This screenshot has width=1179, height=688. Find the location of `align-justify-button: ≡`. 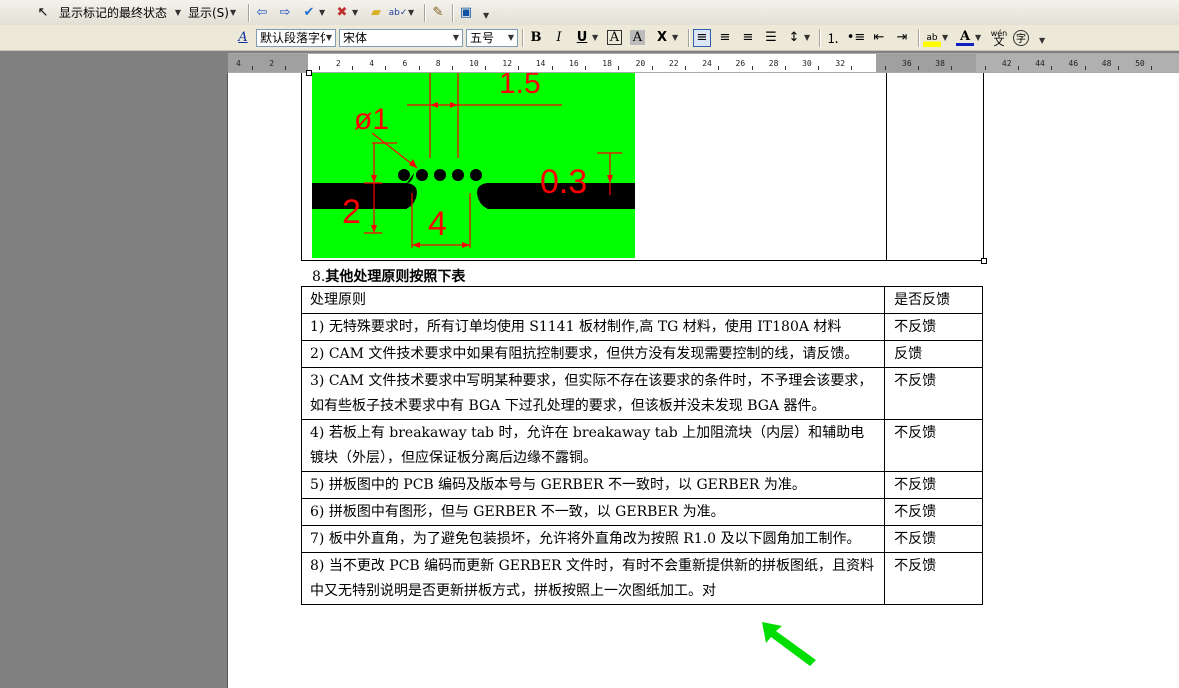

align-justify-button: ≡ is located at coordinates (702, 37).